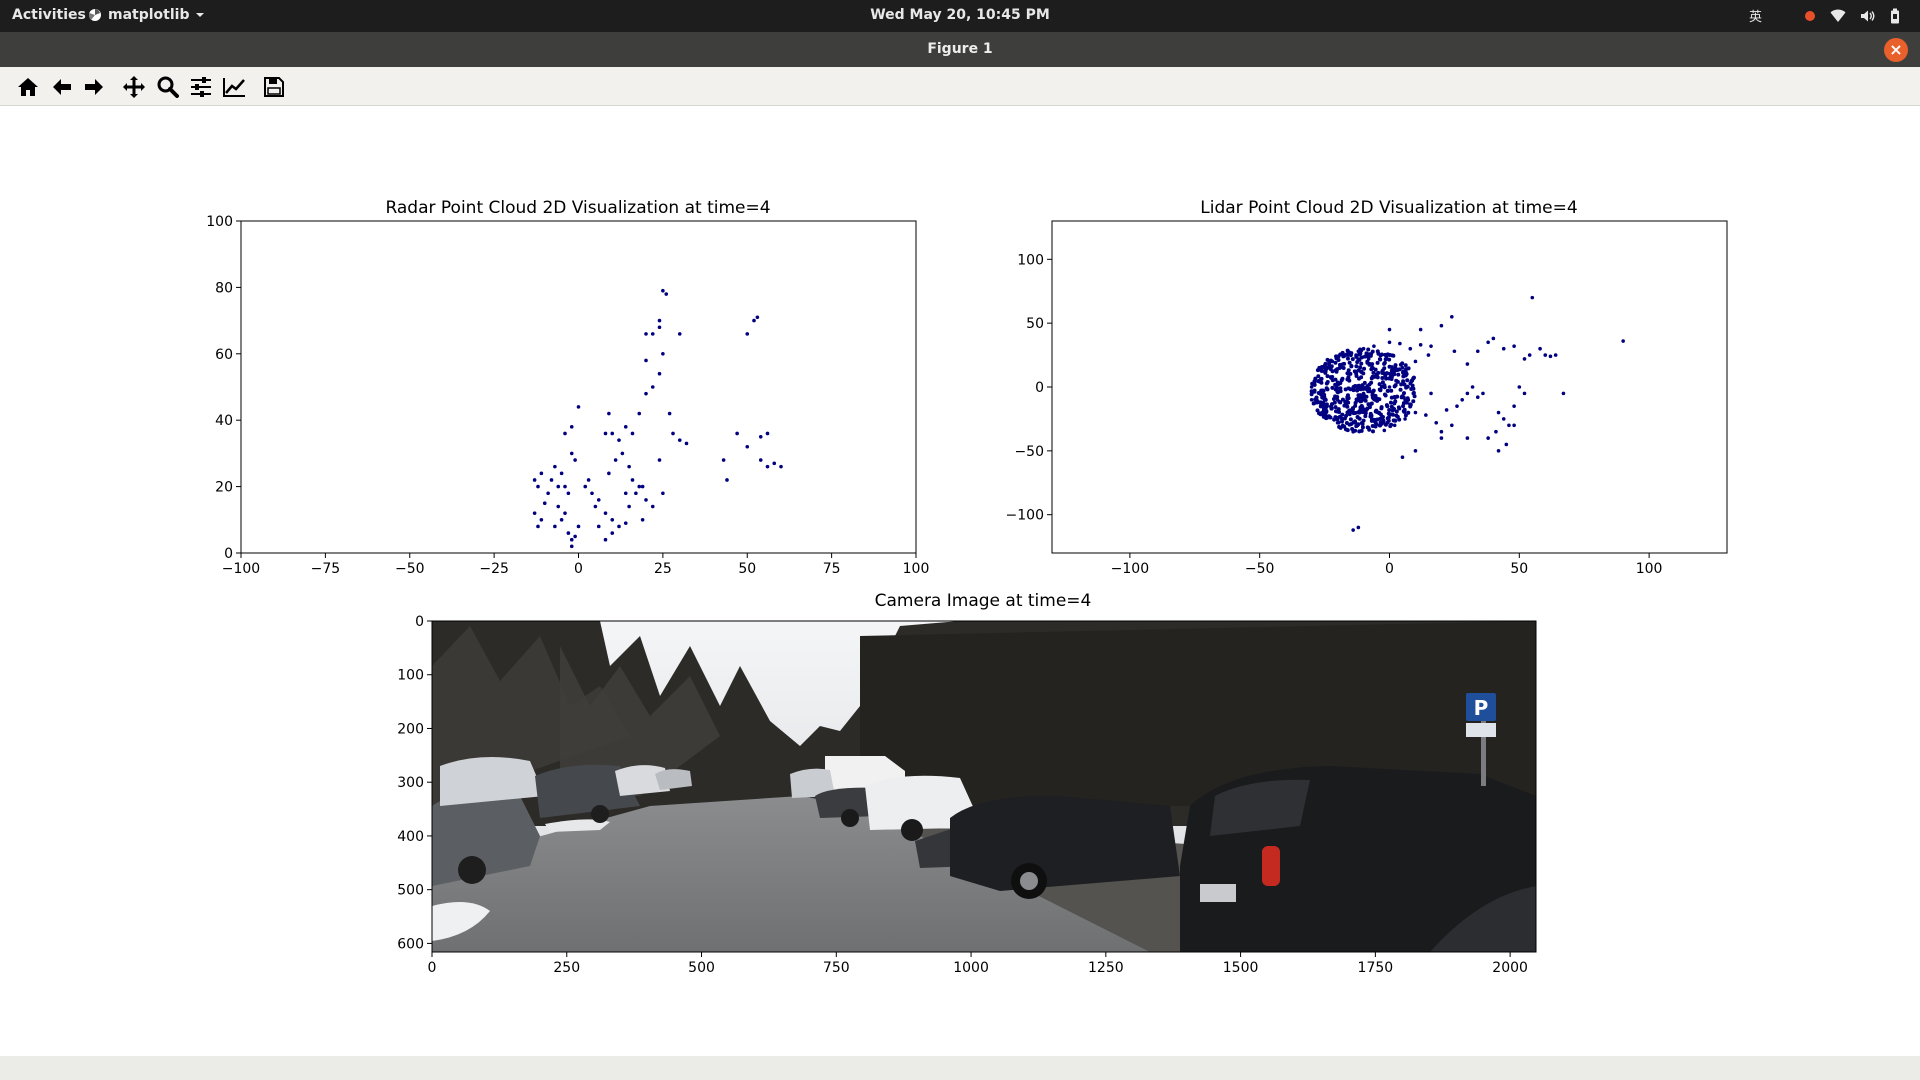 Image resolution: width=1920 pixels, height=1080 pixels. I want to click on matplotlib-toolbar, so click(960, 86).